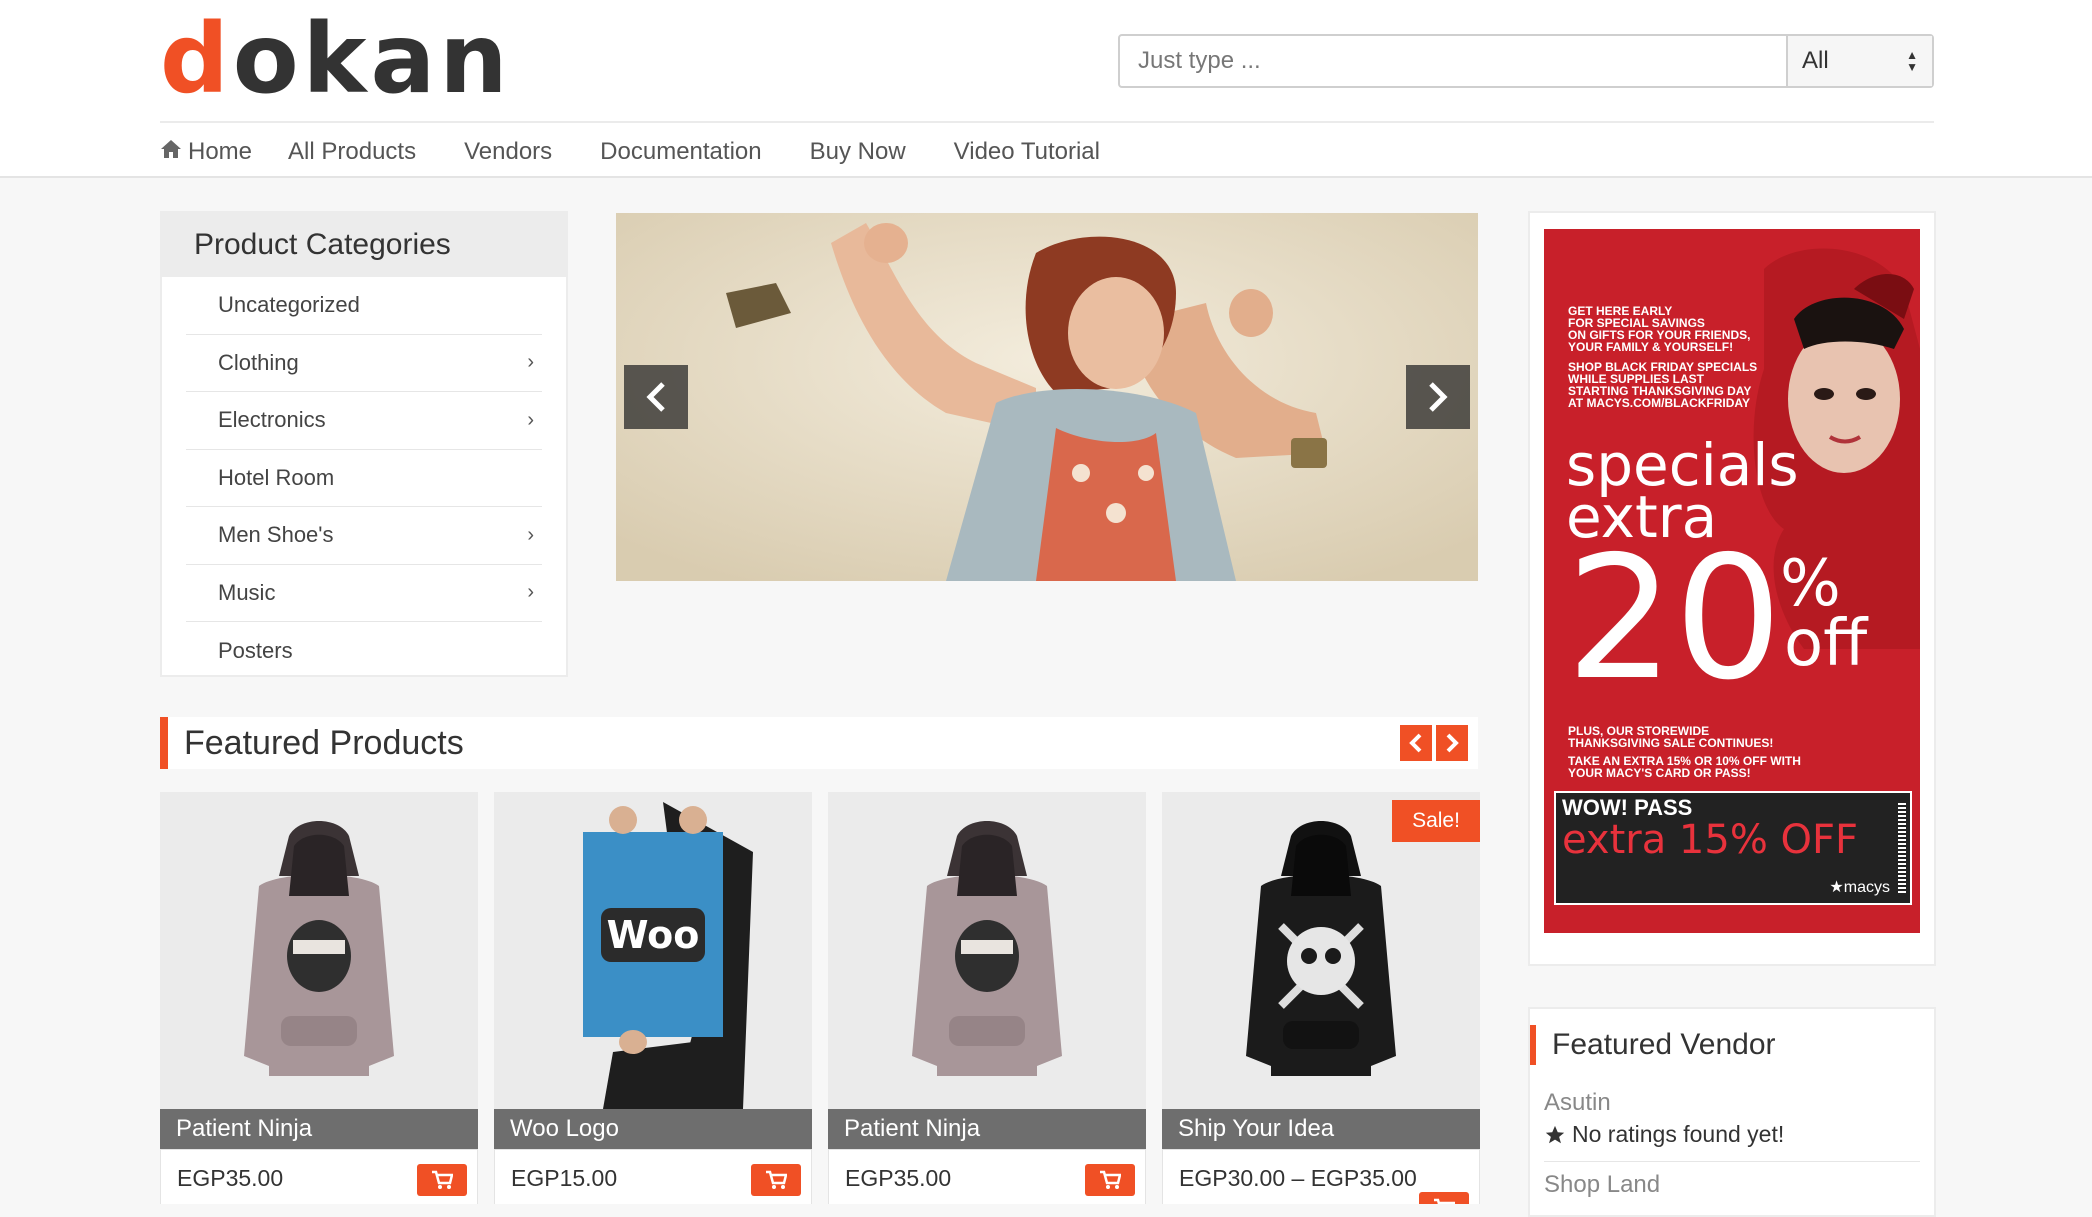 The height and width of the screenshot is (1217, 2092). Describe the element at coordinates (1027, 152) in the screenshot. I see `nav-item-video-tutorial: Video Tutorial` at that location.